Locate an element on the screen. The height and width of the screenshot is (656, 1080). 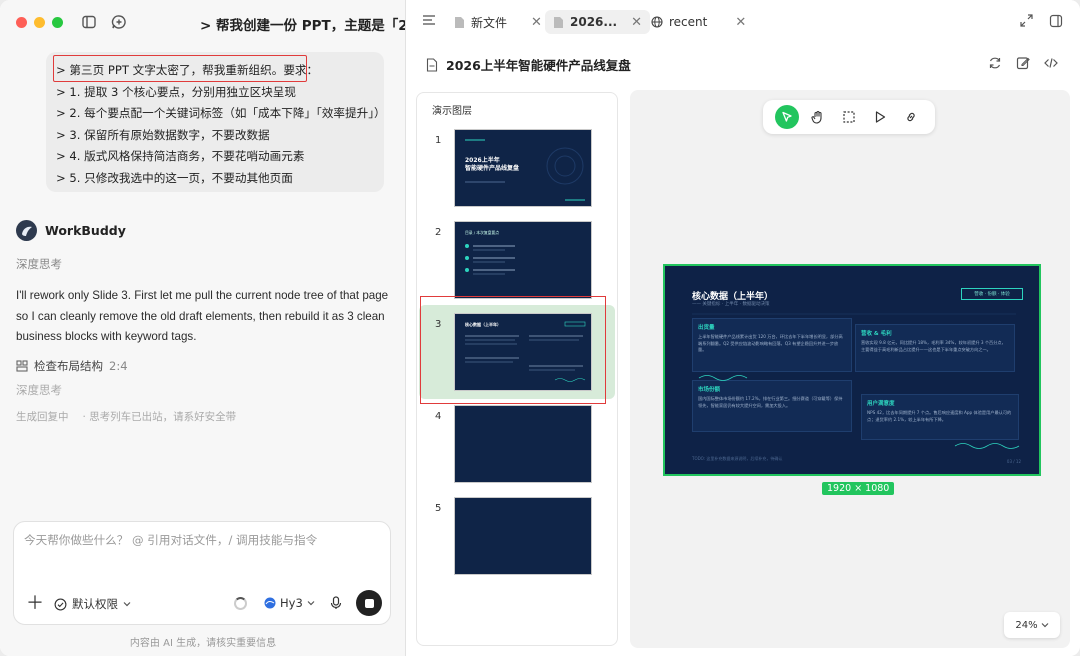
slide-thumbnail-1: 1 2026上半年 智能硬件产品线复盘 is located at coordinates (517, 169).